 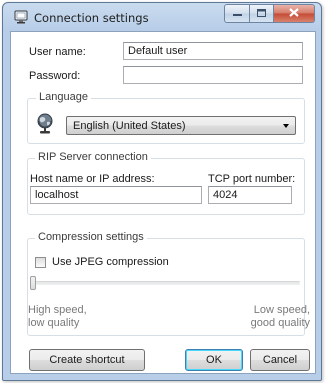 I want to click on chevron-down-icon, so click(x=286, y=126).